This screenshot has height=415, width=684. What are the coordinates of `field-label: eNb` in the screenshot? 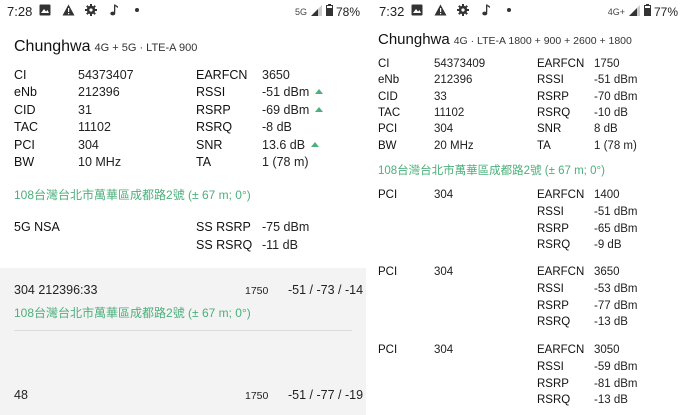 It's located at (389, 80).